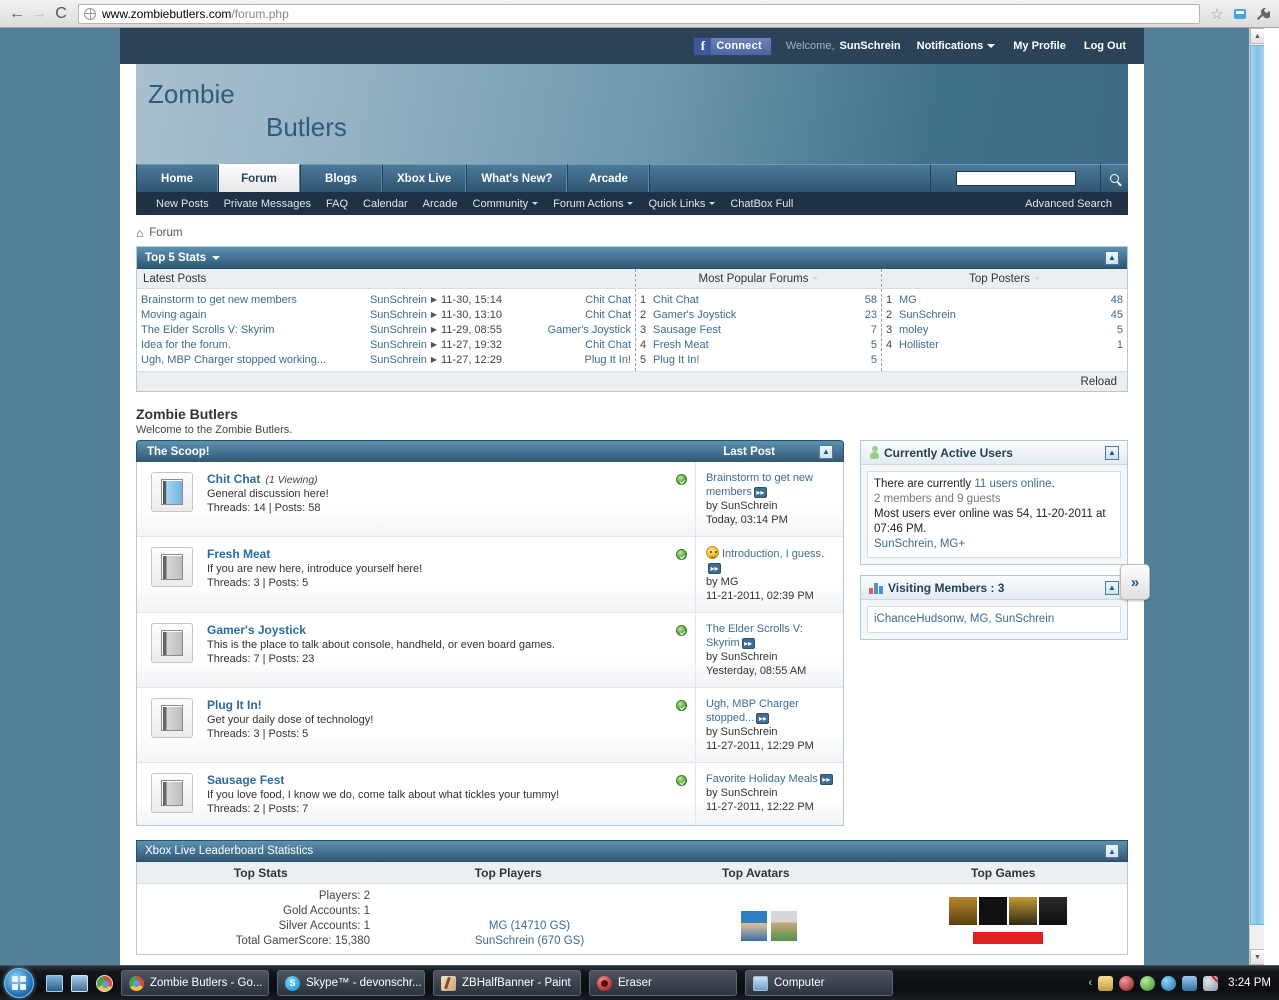 This screenshot has width=1279, height=1000. Describe the element at coordinates (259, 178) in the screenshot. I see `nav-tab-forum: Forum` at that location.